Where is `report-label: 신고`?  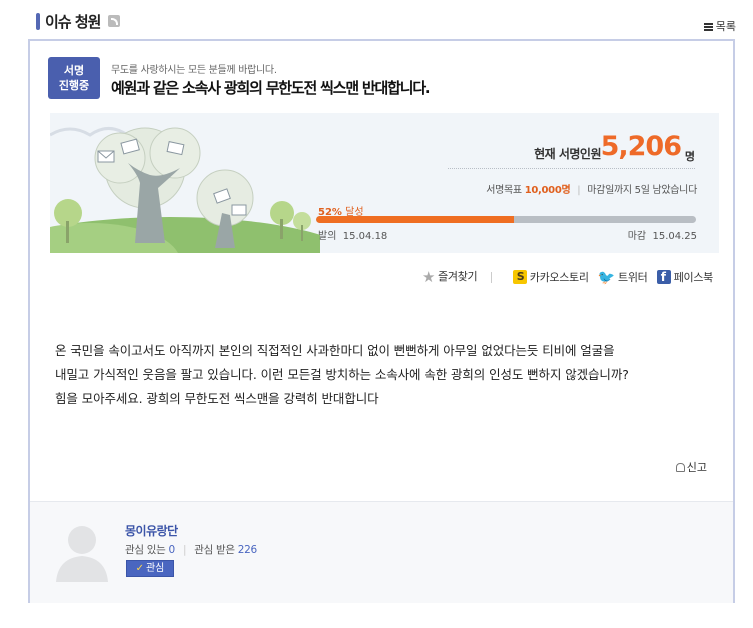 report-label: 신고 is located at coordinates (696, 467).